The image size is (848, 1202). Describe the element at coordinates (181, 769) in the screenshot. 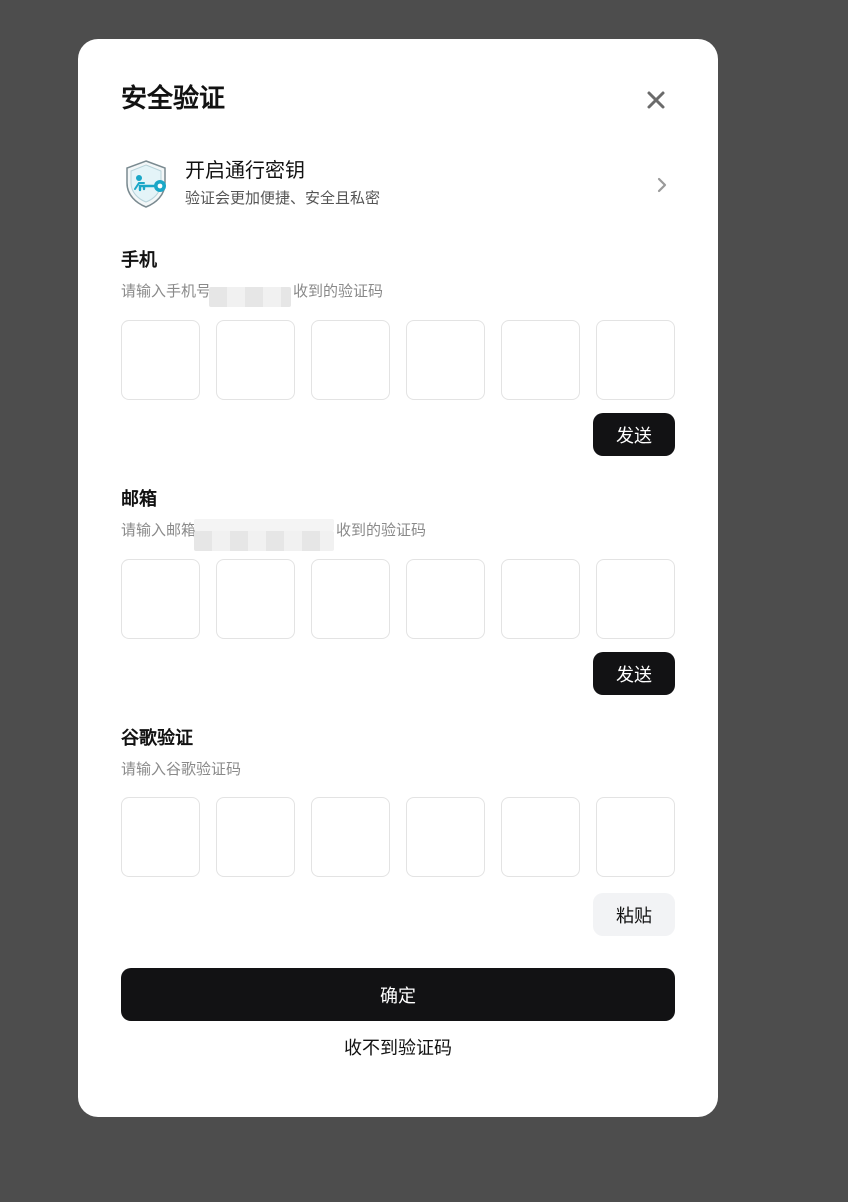

I see `google-auth-hint: 请输入谷歌验证码` at that location.